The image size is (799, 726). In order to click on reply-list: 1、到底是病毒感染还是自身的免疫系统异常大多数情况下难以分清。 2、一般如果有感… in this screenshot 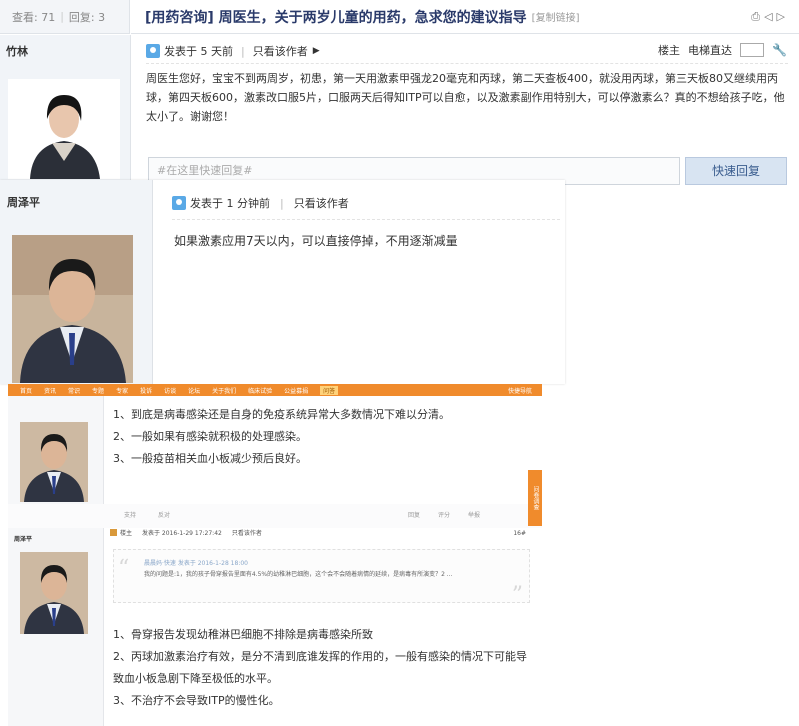, I will do `click(281, 437)`.